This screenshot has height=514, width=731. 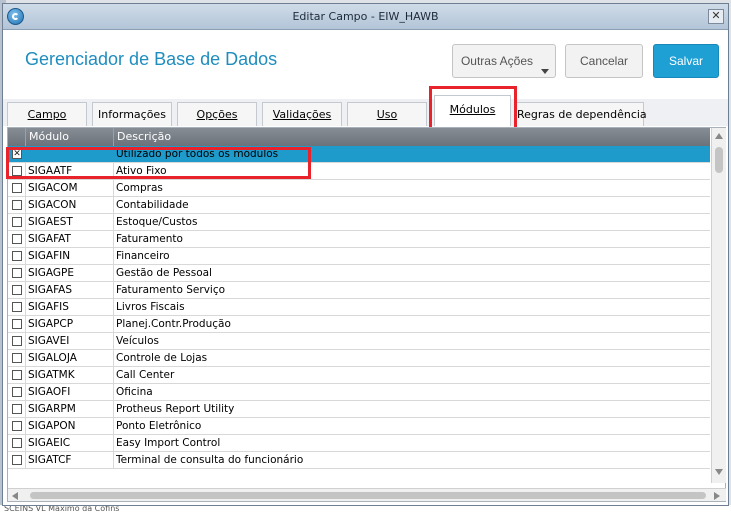 I want to click on cell-descricao: Estoque/Custos, so click(x=157, y=222).